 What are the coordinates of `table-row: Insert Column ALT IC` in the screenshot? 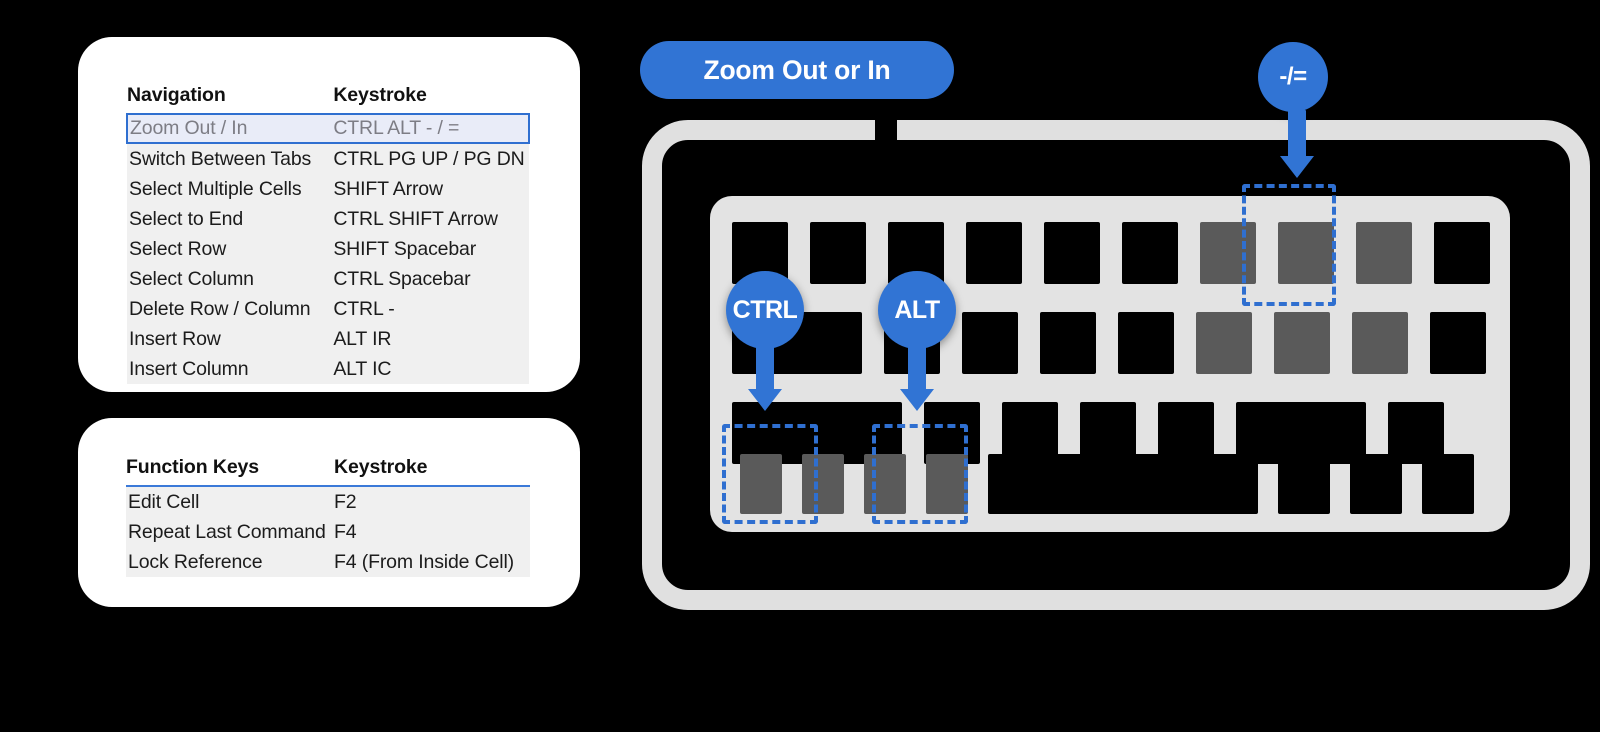 It's located at (328, 369).